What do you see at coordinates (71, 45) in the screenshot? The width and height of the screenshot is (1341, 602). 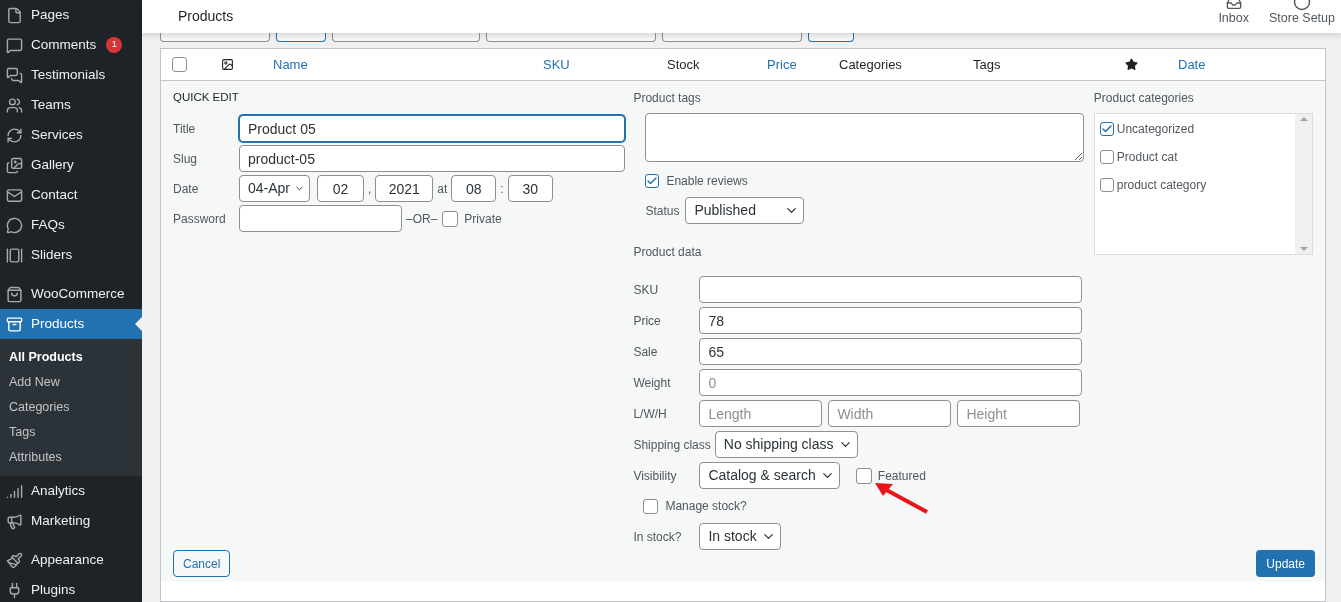 I see `sidebar-item: Comments 1` at bounding box center [71, 45].